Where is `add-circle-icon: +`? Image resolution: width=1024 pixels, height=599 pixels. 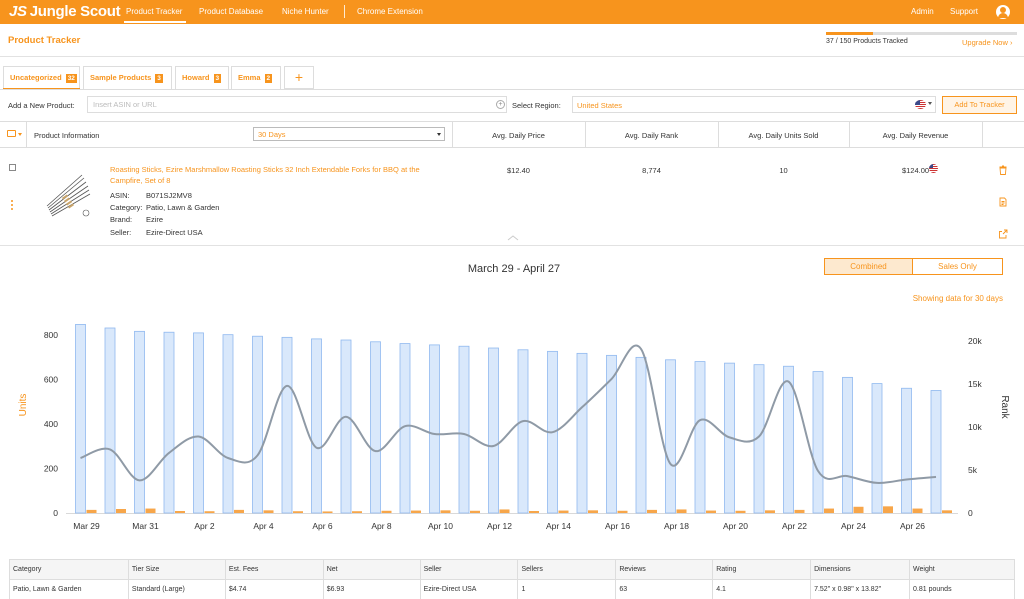
add-circle-icon: + is located at coordinates (500, 104).